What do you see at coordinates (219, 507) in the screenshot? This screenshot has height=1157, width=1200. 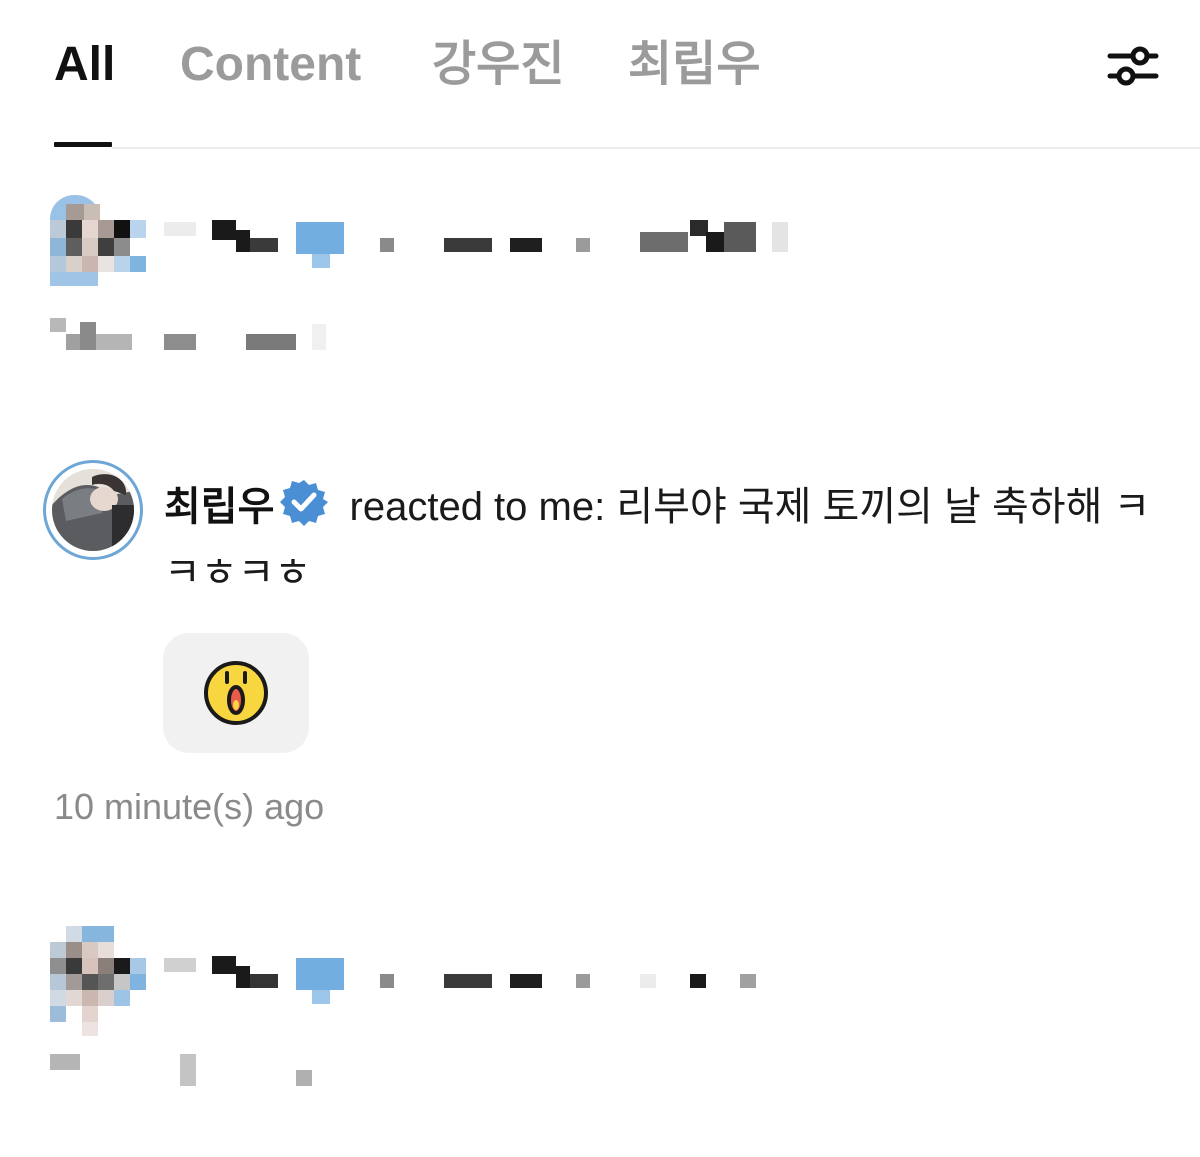 I see `sender-name: 최립우` at bounding box center [219, 507].